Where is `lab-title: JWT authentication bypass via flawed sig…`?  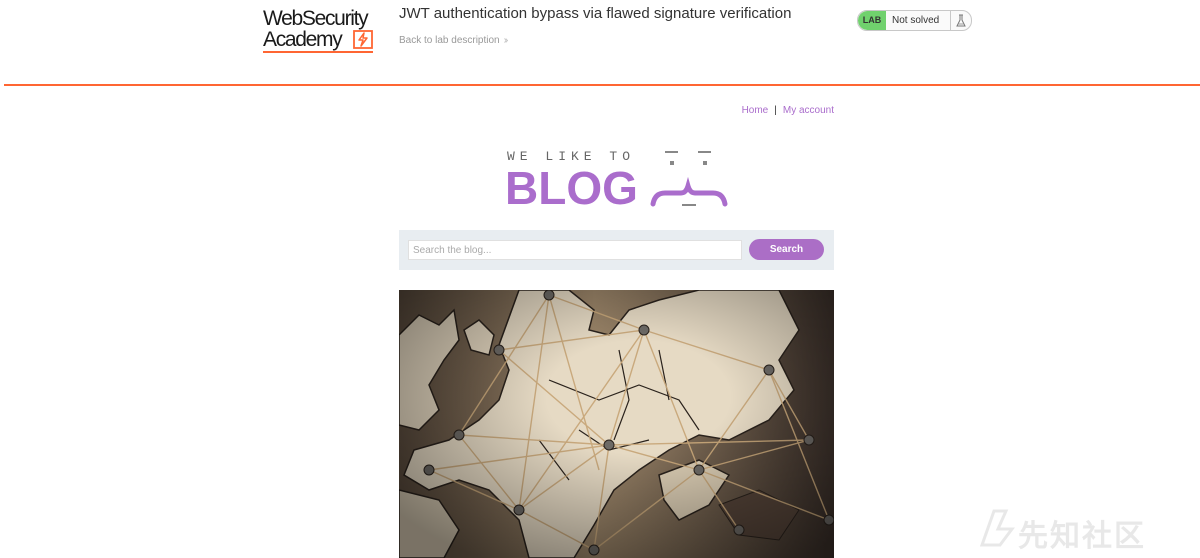 lab-title: JWT authentication bypass via flawed sig… is located at coordinates (595, 13).